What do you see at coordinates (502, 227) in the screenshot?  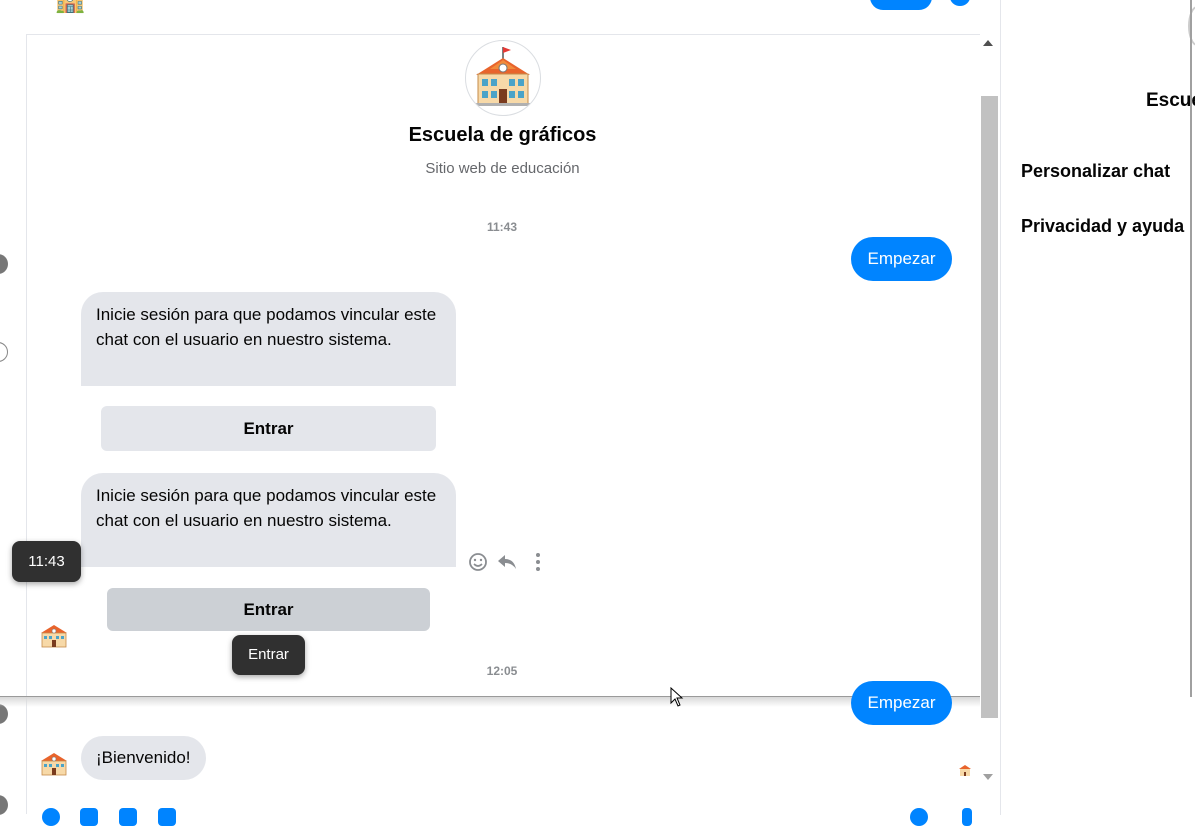 I see `message-timestamp: 11:43` at bounding box center [502, 227].